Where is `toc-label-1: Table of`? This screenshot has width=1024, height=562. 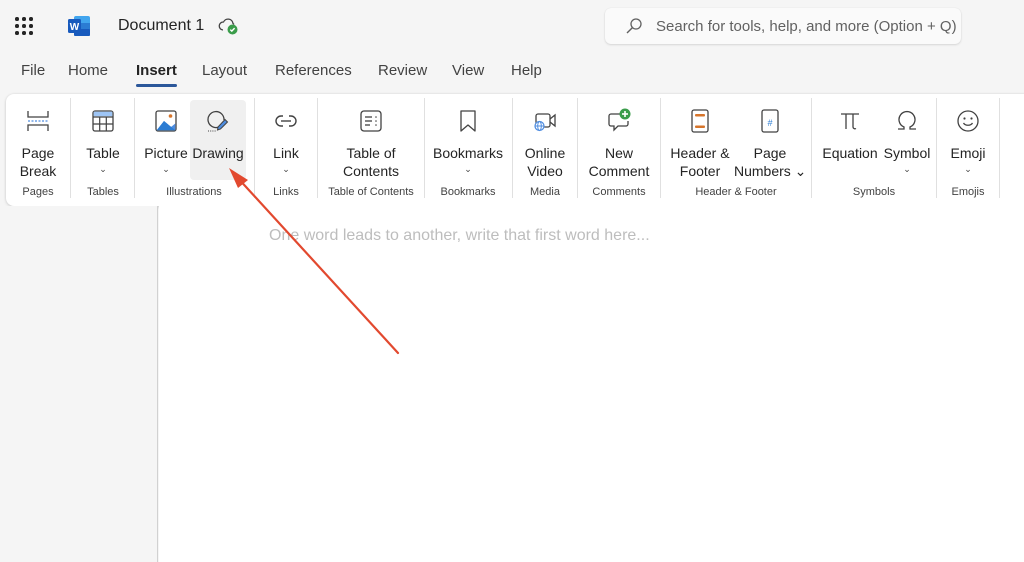 toc-label-1: Table of is located at coordinates (371, 153).